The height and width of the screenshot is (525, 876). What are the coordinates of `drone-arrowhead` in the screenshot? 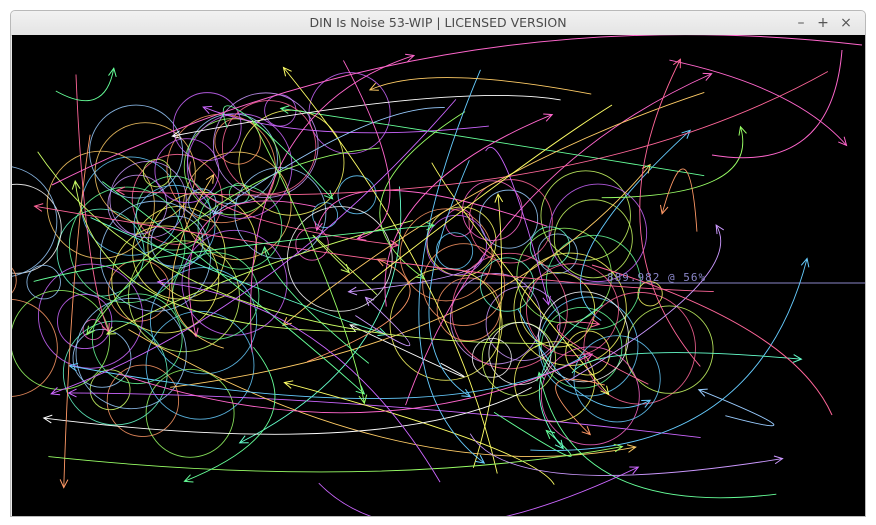 It's located at (742, 130).